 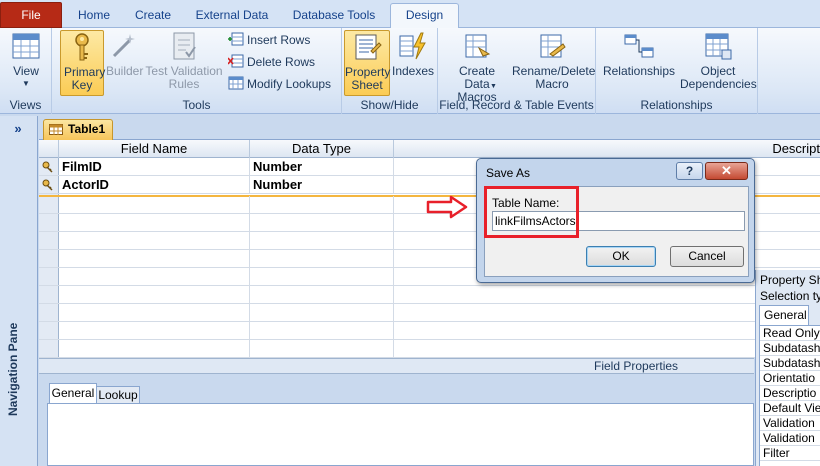 What do you see at coordinates (73, 393) in the screenshot?
I see `tab-general: General` at bounding box center [73, 393].